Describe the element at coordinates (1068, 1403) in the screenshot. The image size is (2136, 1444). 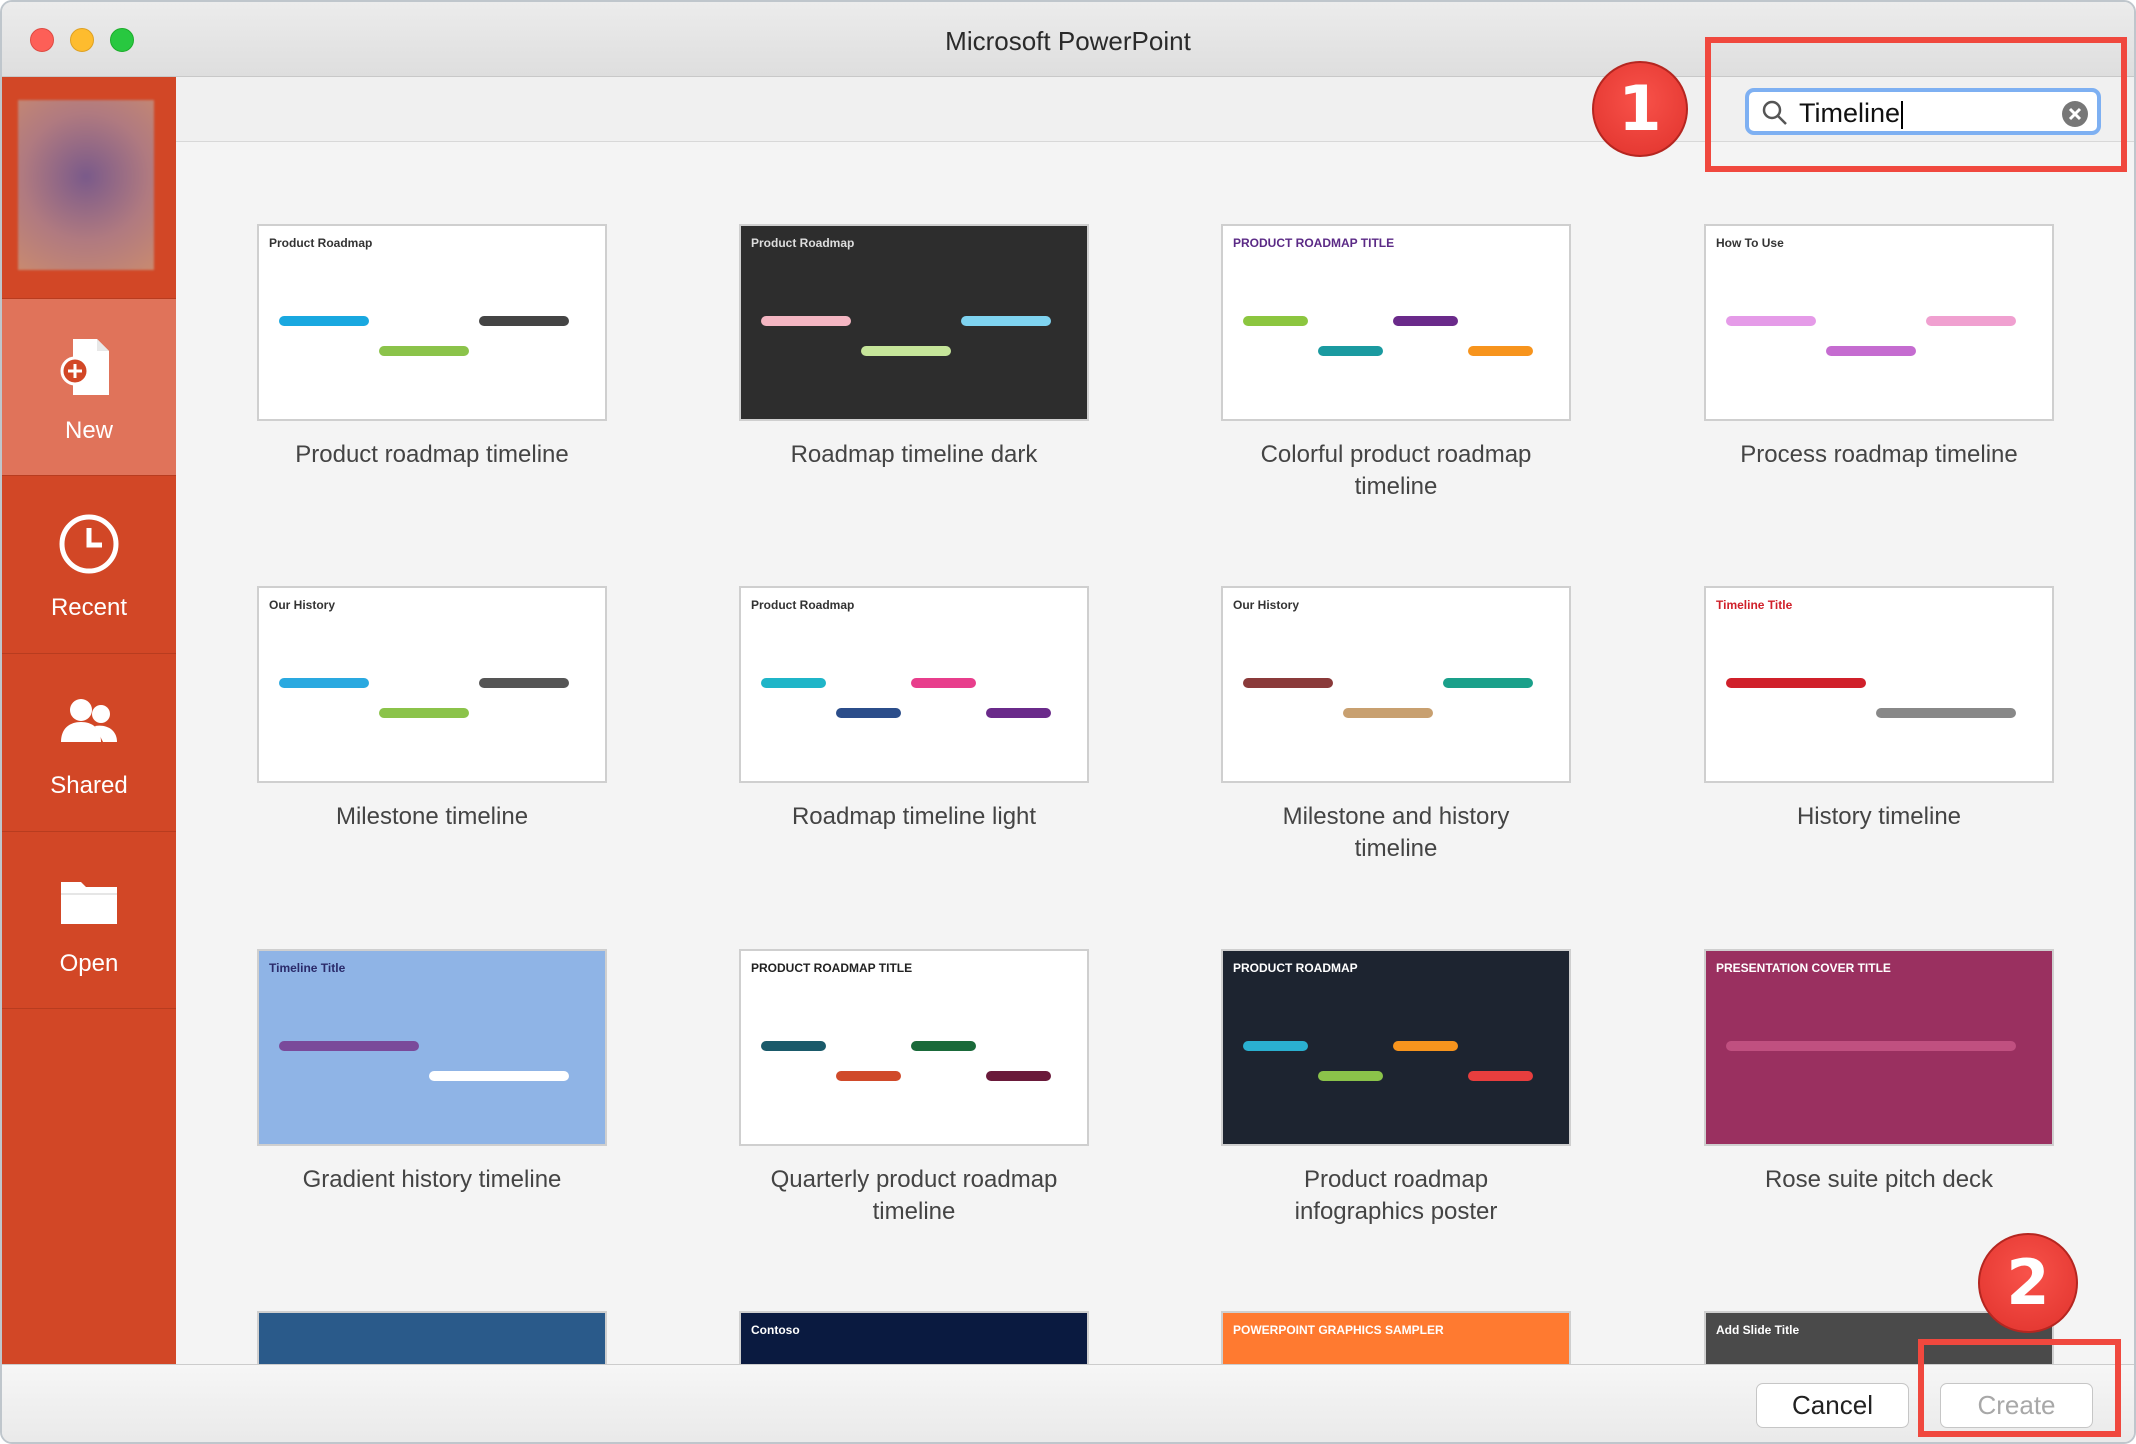
I see `footer: Cancel Create` at that location.